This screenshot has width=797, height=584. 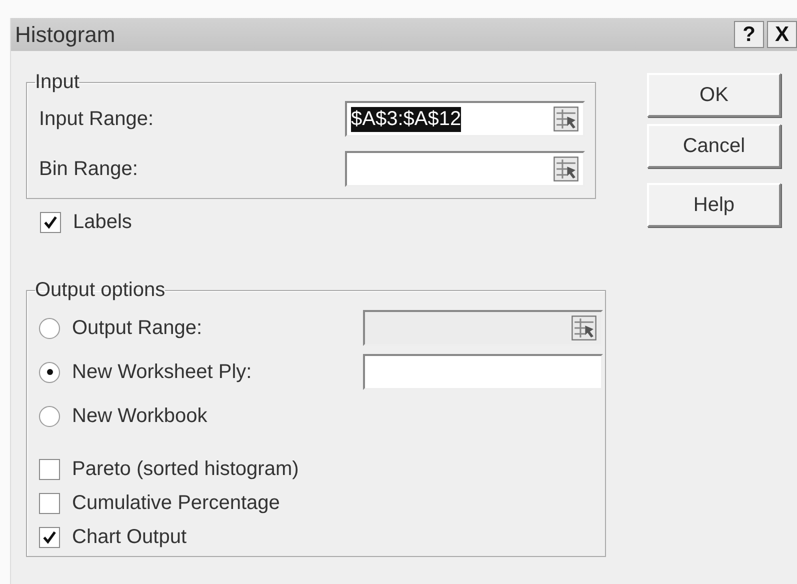 What do you see at coordinates (100, 290) in the screenshot?
I see `group-legend: Output options` at bounding box center [100, 290].